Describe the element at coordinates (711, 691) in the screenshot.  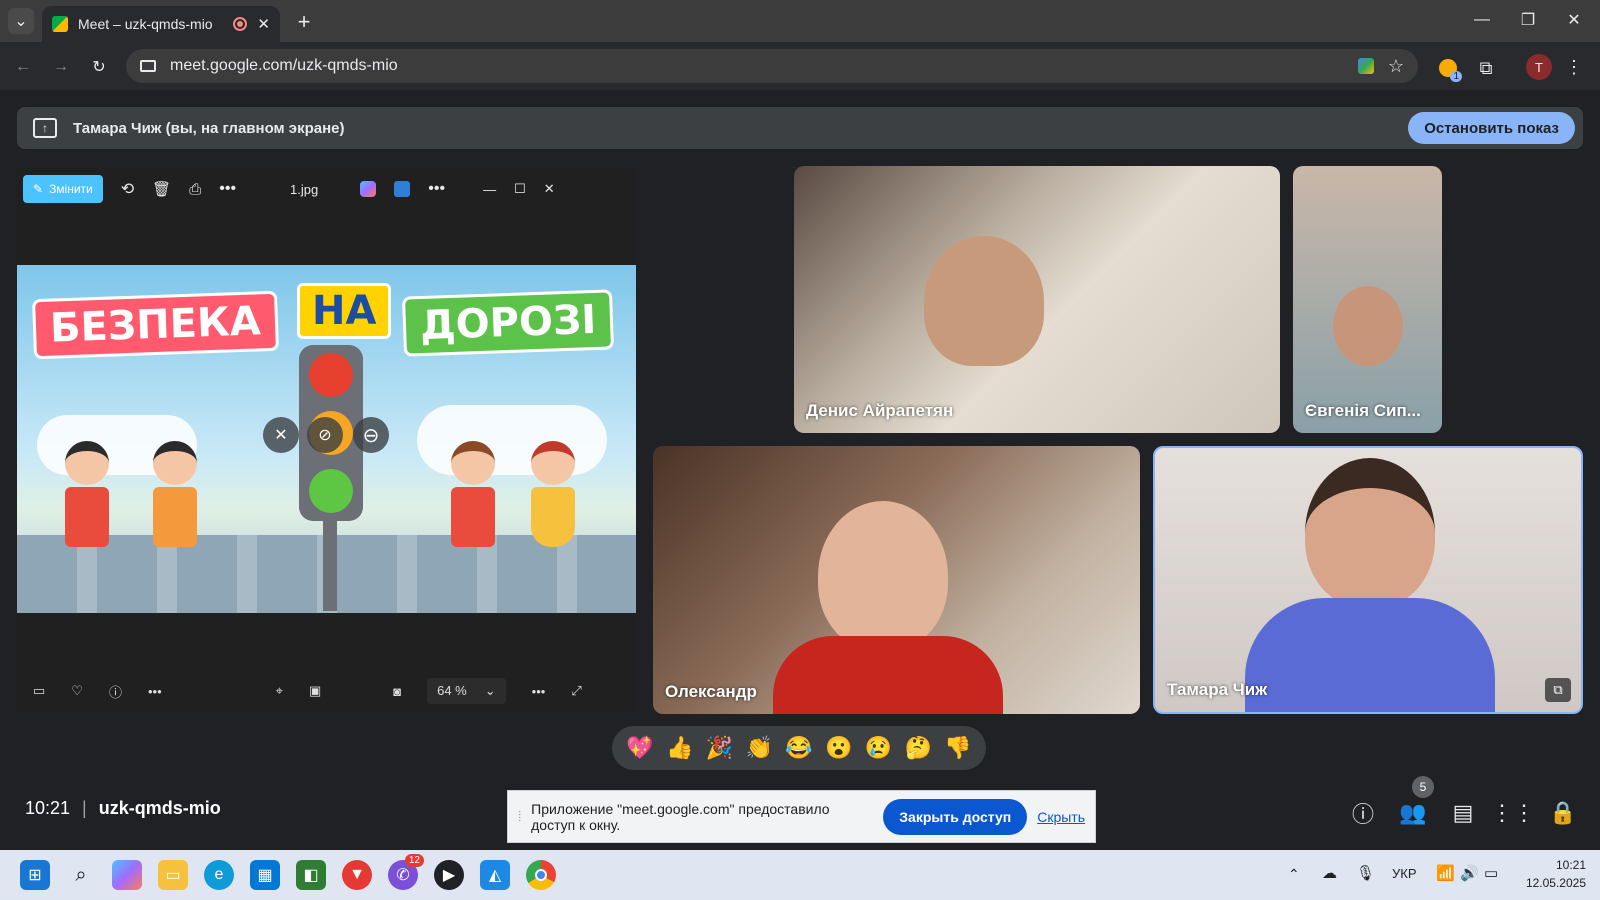
I see `participant-name: Олександр` at that location.